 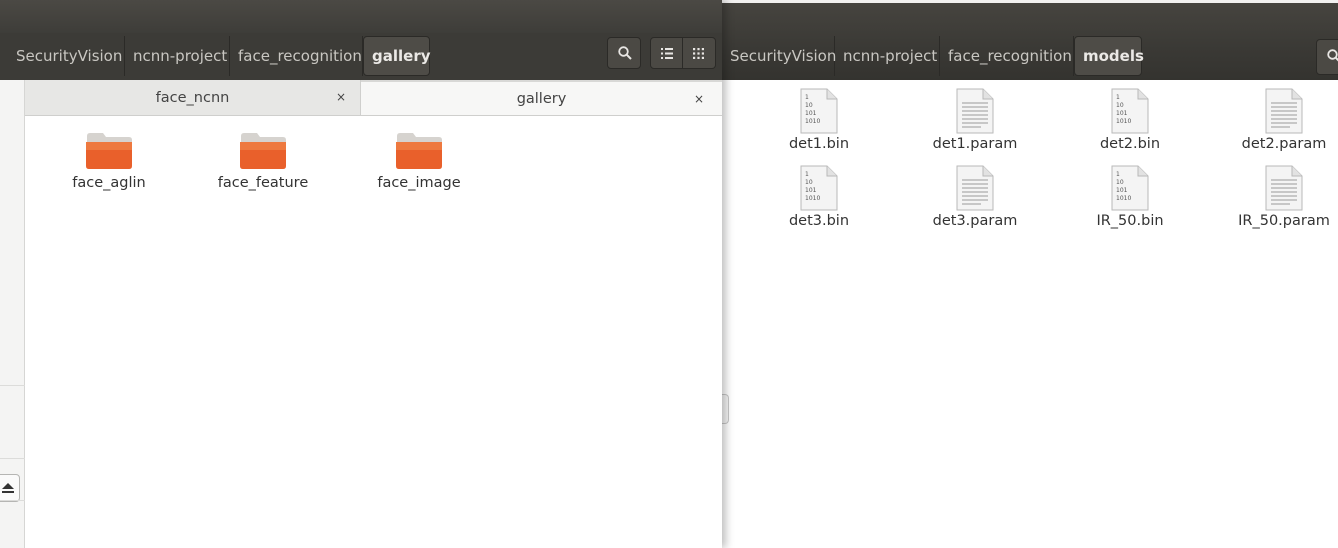 I want to click on file-name: det1.param, so click(x=975, y=144).